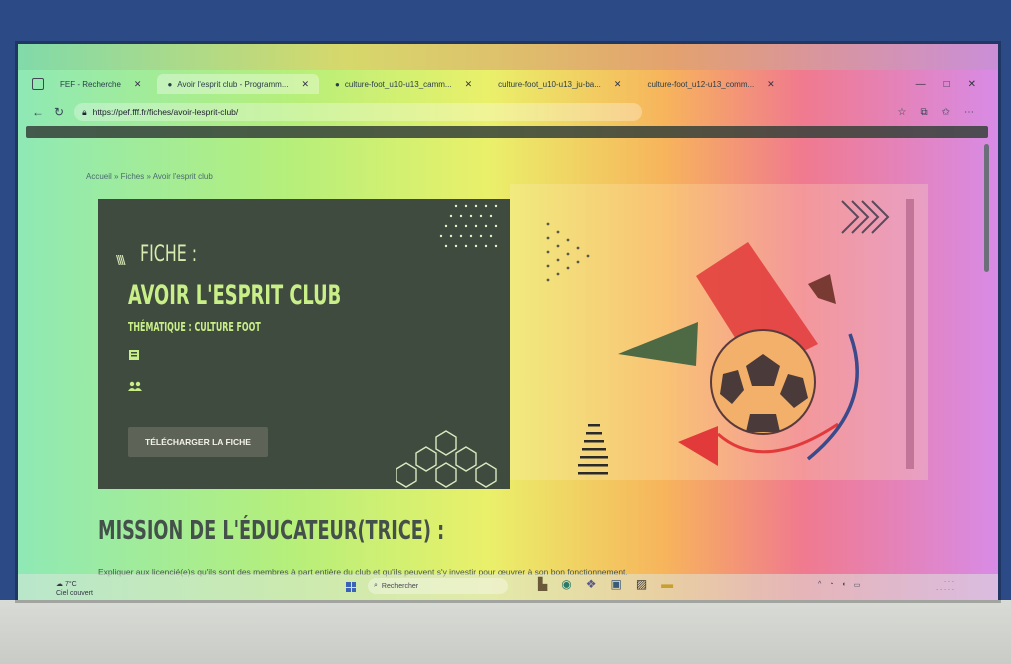 The width and height of the screenshot is (1011, 664). I want to click on taskbar-clock: · · · · · · · ·, so click(945, 586).